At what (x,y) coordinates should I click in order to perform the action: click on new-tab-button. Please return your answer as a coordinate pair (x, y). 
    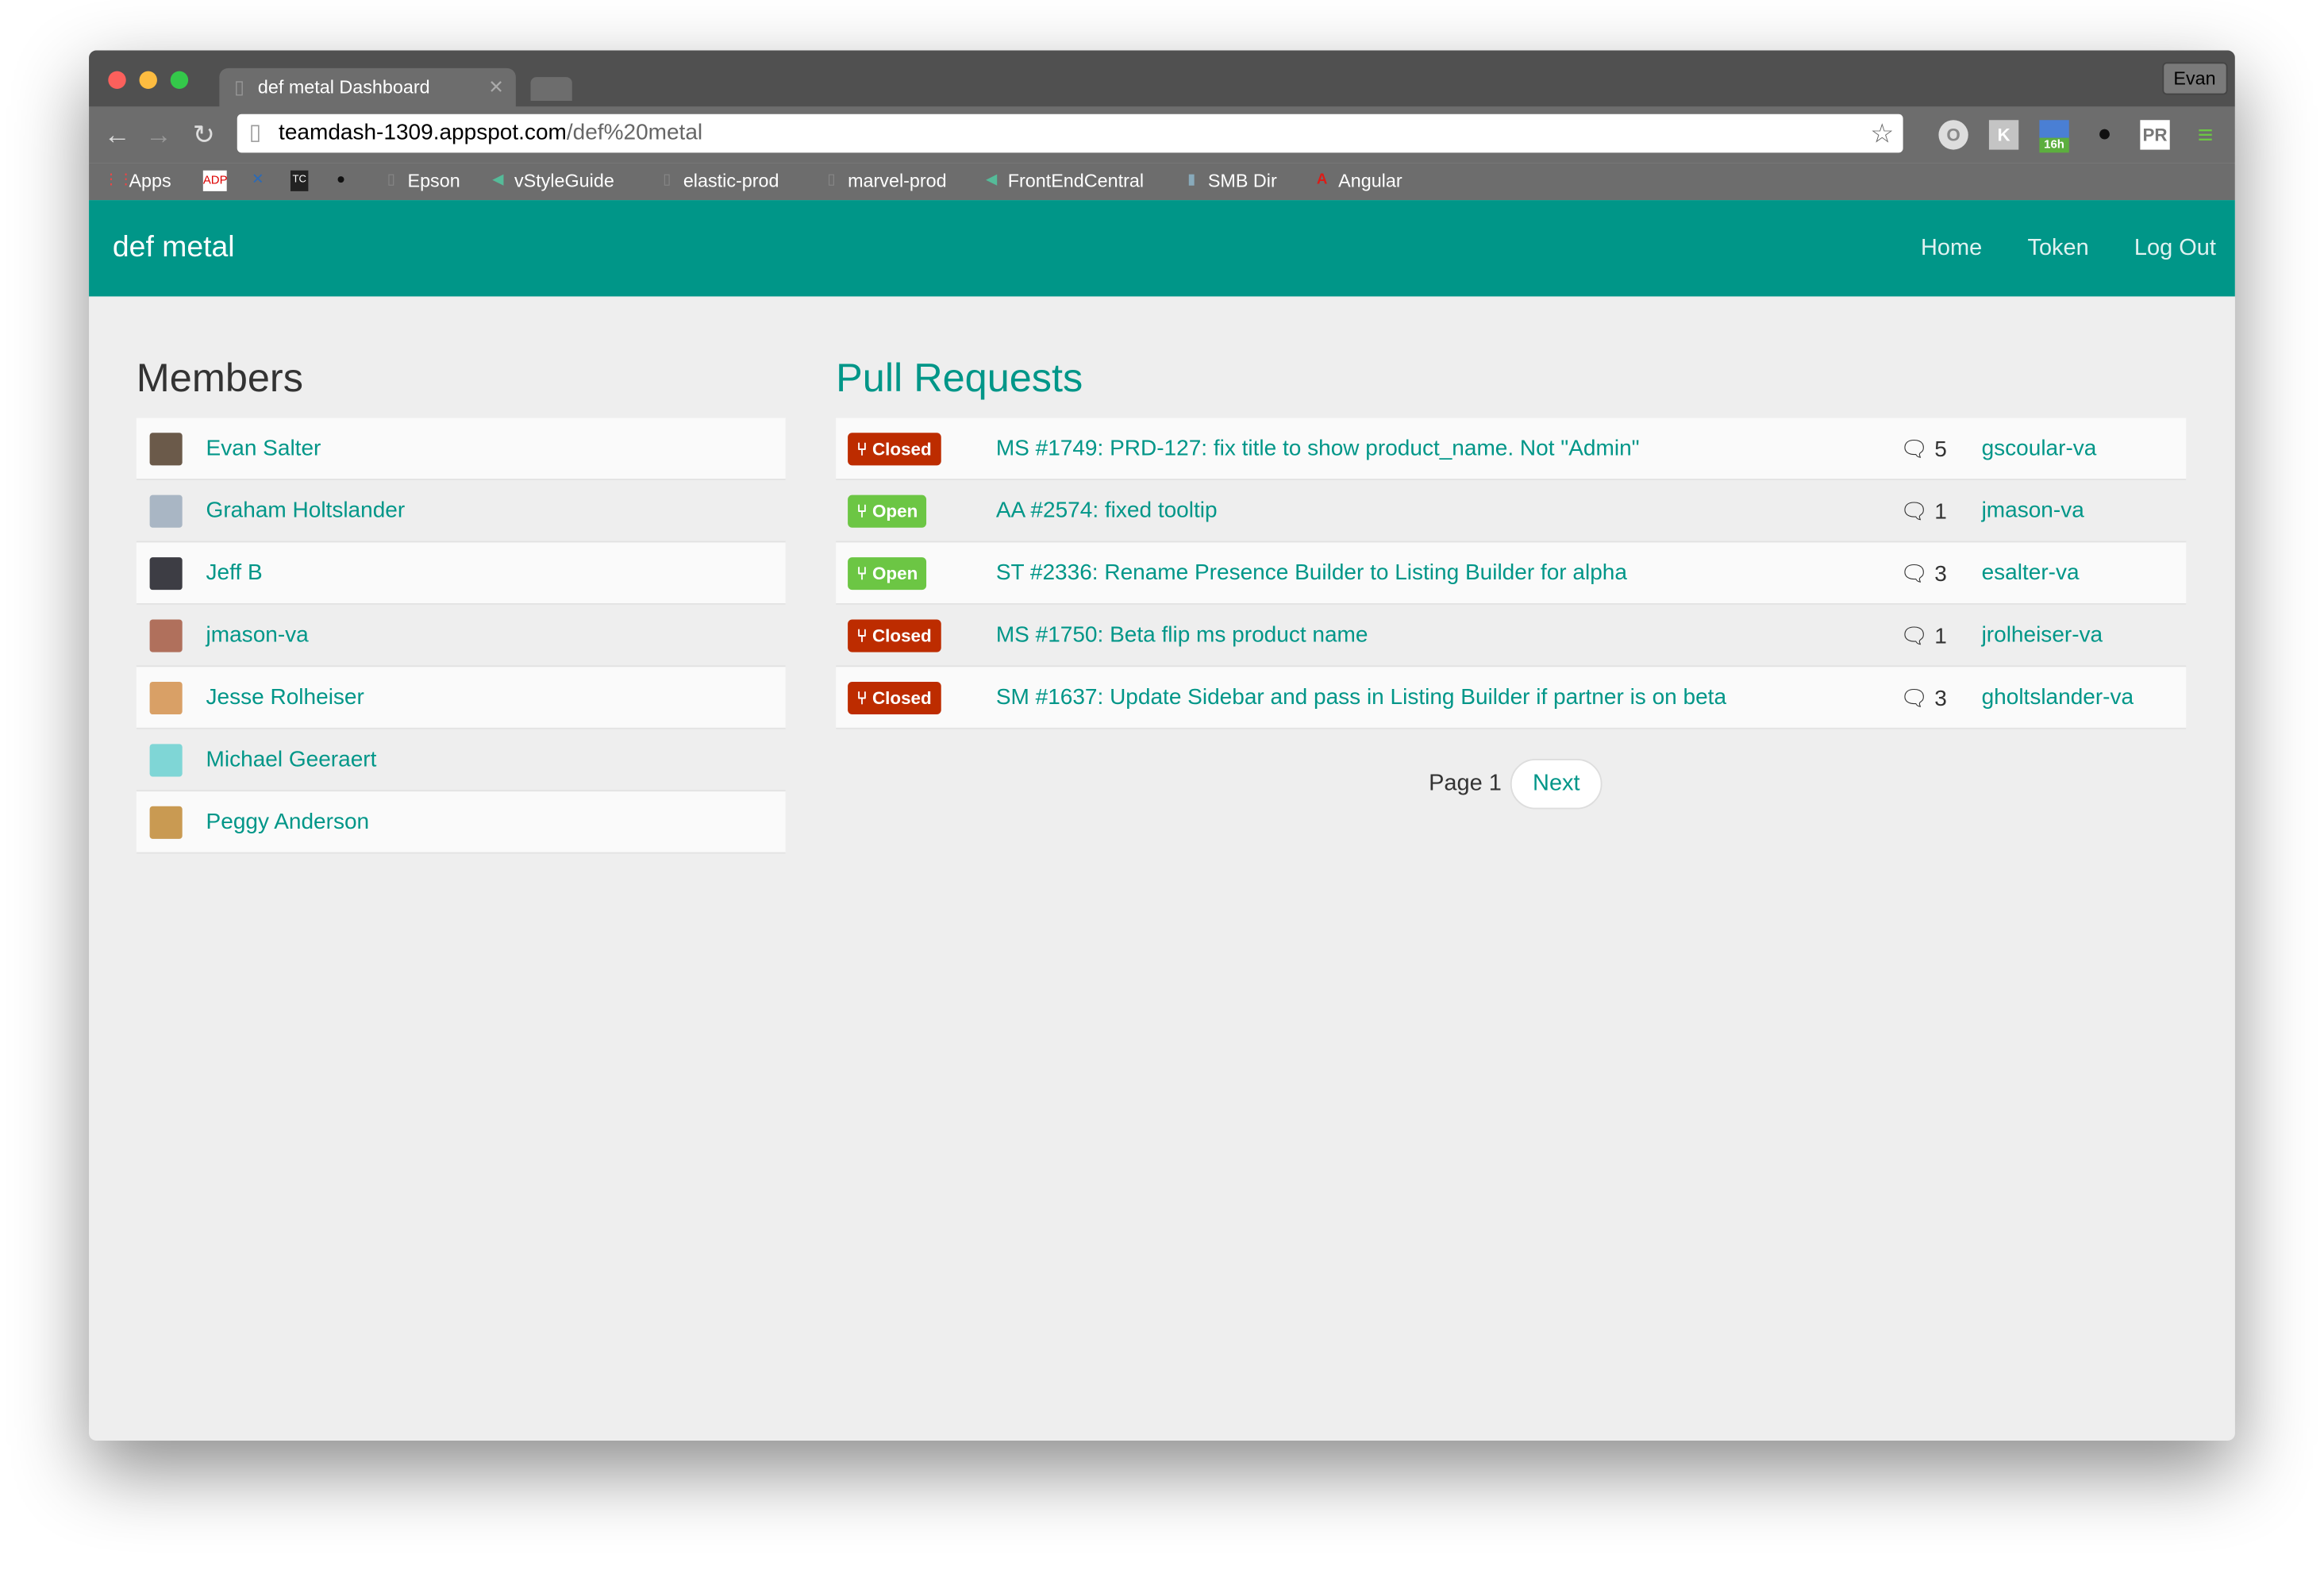
    Looking at the image, I should click on (551, 89).